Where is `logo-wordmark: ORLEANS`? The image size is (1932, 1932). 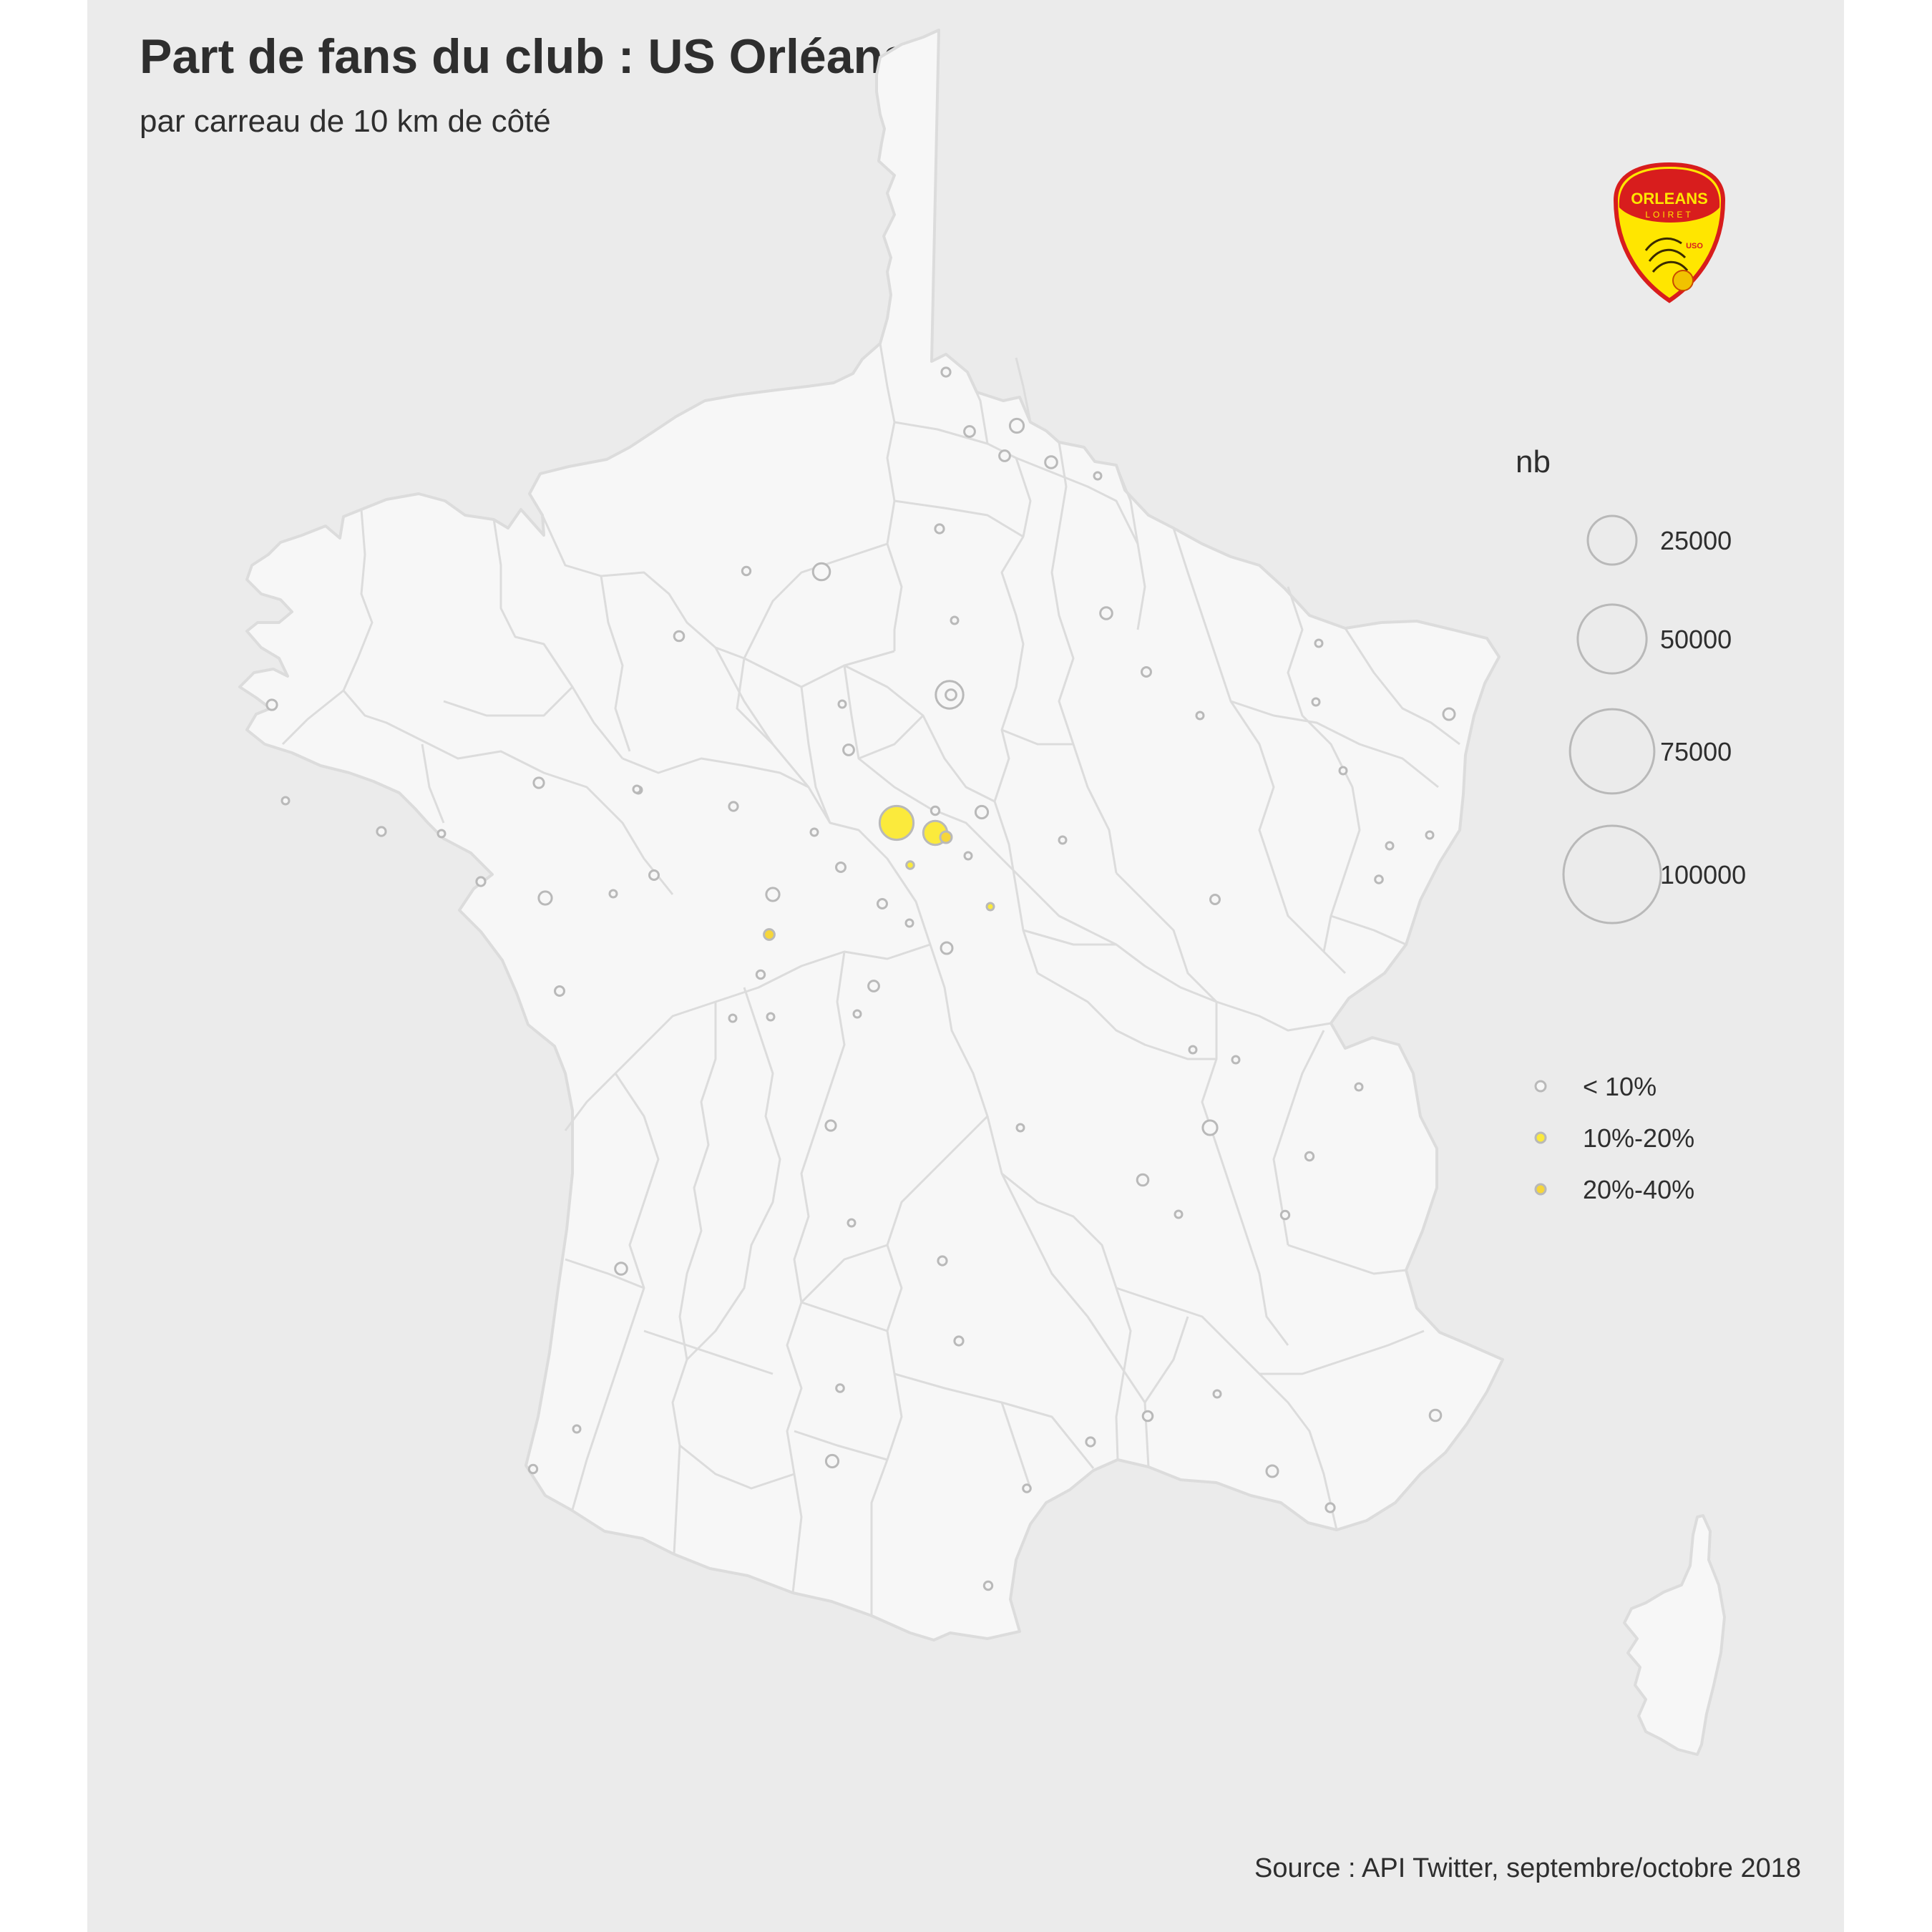 logo-wordmark: ORLEANS is located at coordinates (1669, 199).